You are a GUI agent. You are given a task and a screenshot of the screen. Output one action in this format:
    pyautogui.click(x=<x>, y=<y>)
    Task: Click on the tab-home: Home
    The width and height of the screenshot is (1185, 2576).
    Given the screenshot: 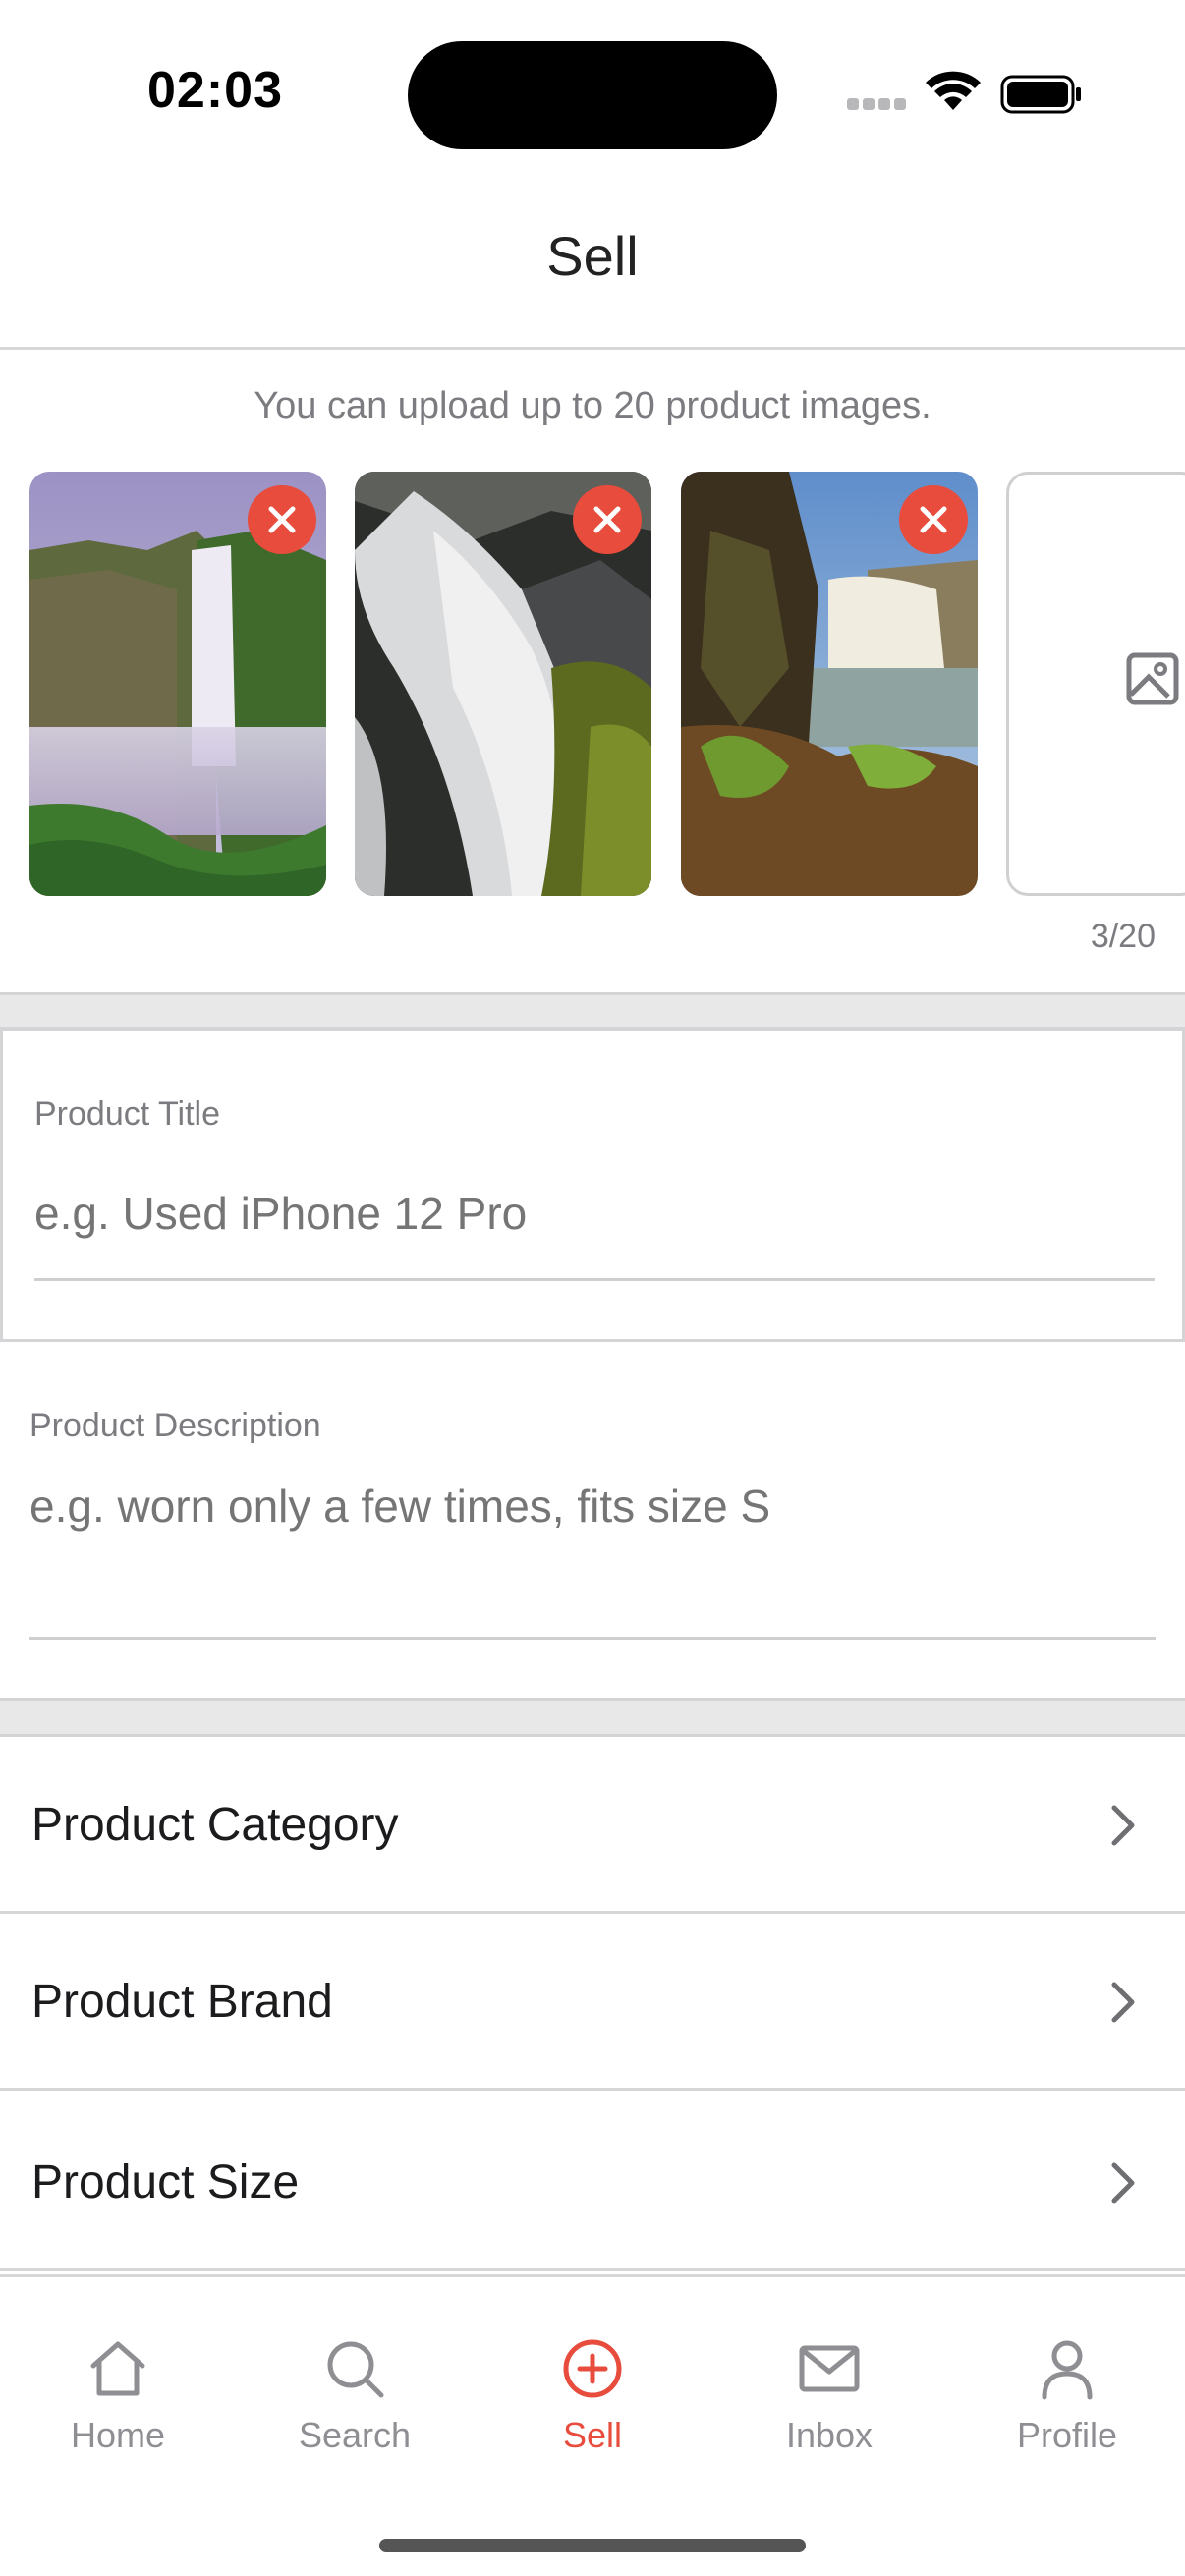 What is the action you would take?
    pyautogui.click(x=118, y=2396)
    